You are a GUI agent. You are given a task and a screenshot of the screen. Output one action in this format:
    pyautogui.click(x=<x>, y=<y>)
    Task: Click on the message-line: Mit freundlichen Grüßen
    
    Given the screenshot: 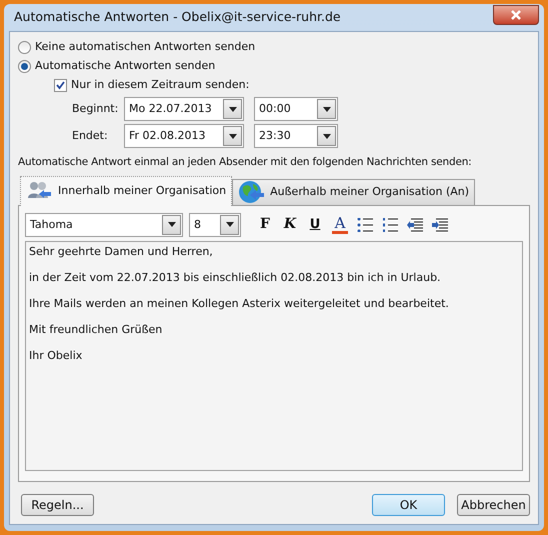 What is the action you would take?
    pyautogui.click(x=96, y=329)
    